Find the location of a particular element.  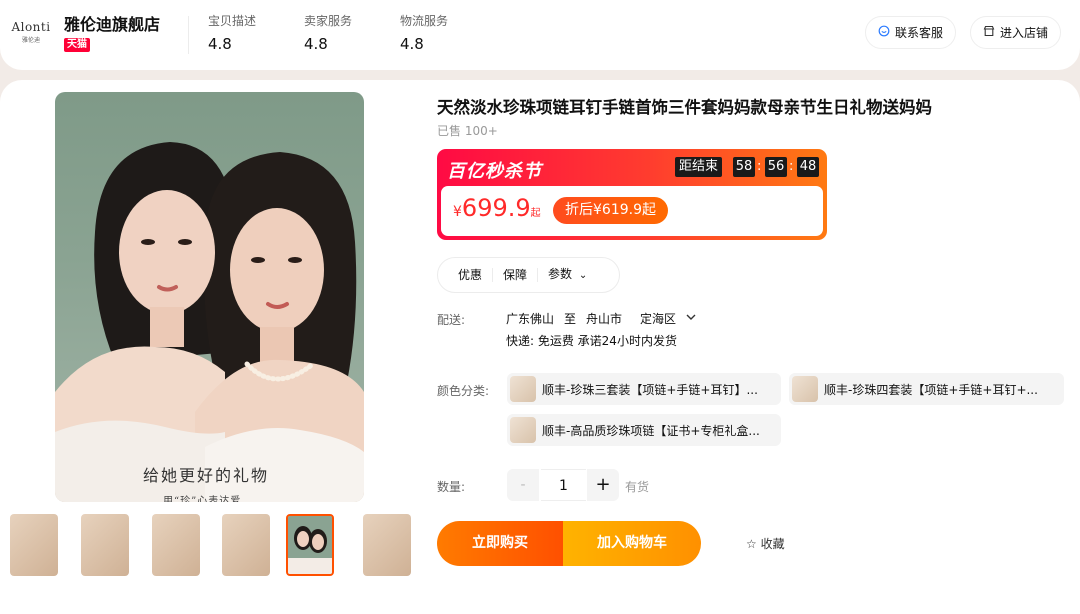

ship-city: 舟山市 is located at coordinates (604, 319).